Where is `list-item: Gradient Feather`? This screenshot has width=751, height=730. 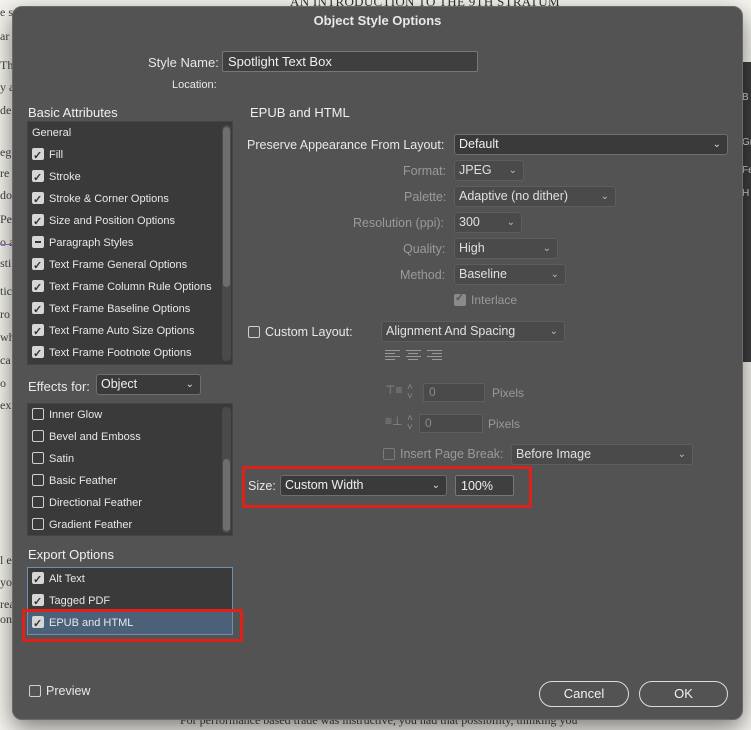 list-item: Gradient Feather is located at coordinates (125, 525).